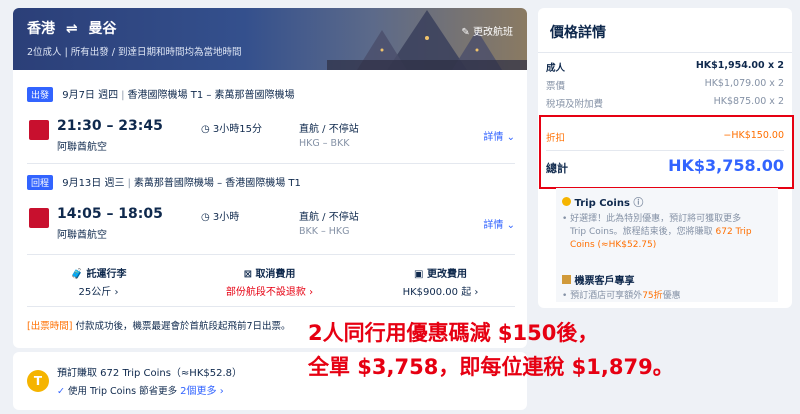 Image resolution: width=800 pixels, height=414 pixels. I want to click on member-perk-title: 機票客戶專享, so click(604, 281).